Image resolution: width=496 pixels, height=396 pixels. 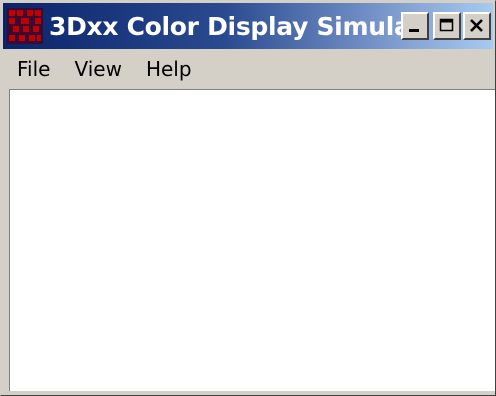 What do you see at coordinates (95, 69) in the screenshot?
I see `menu-view: View` at bounding box center [95, 69].